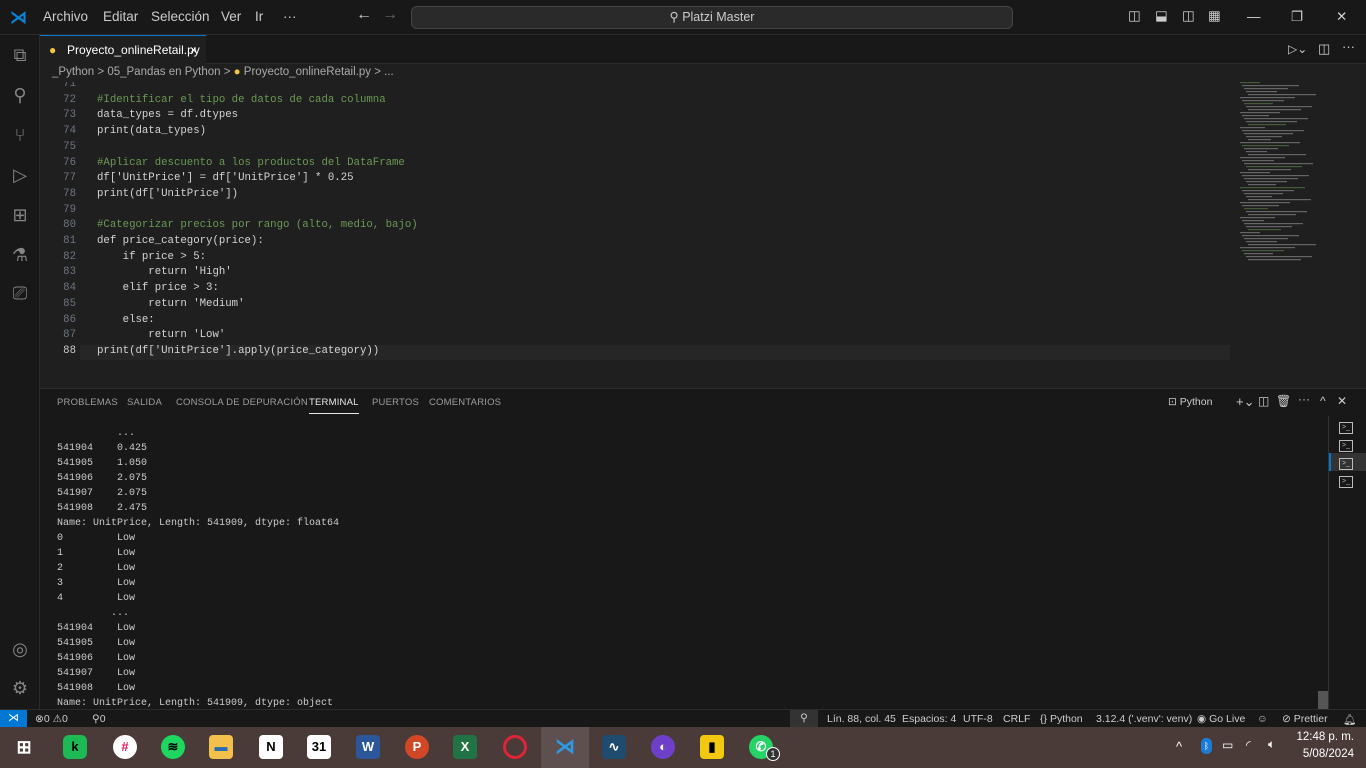 This screenshot has height=768, width=1366. Describe the element at coordinates (180, 16) in the screenshot. I see `menu-seleccion: Selección` at that location.